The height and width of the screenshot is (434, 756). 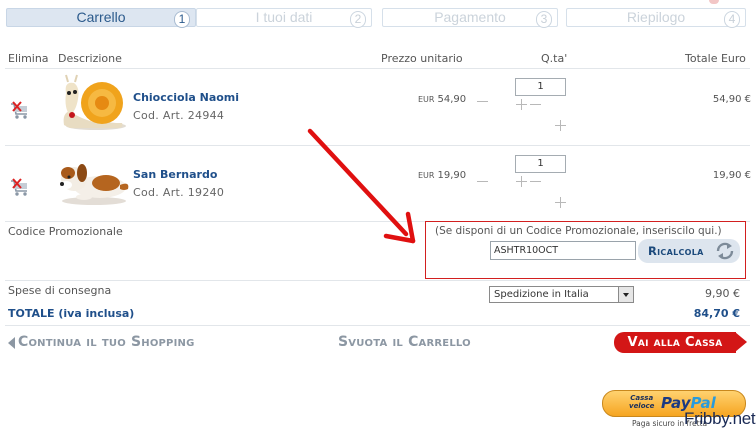 I want to click on dropdown-arrow-icon, so click(x=625, y=294).